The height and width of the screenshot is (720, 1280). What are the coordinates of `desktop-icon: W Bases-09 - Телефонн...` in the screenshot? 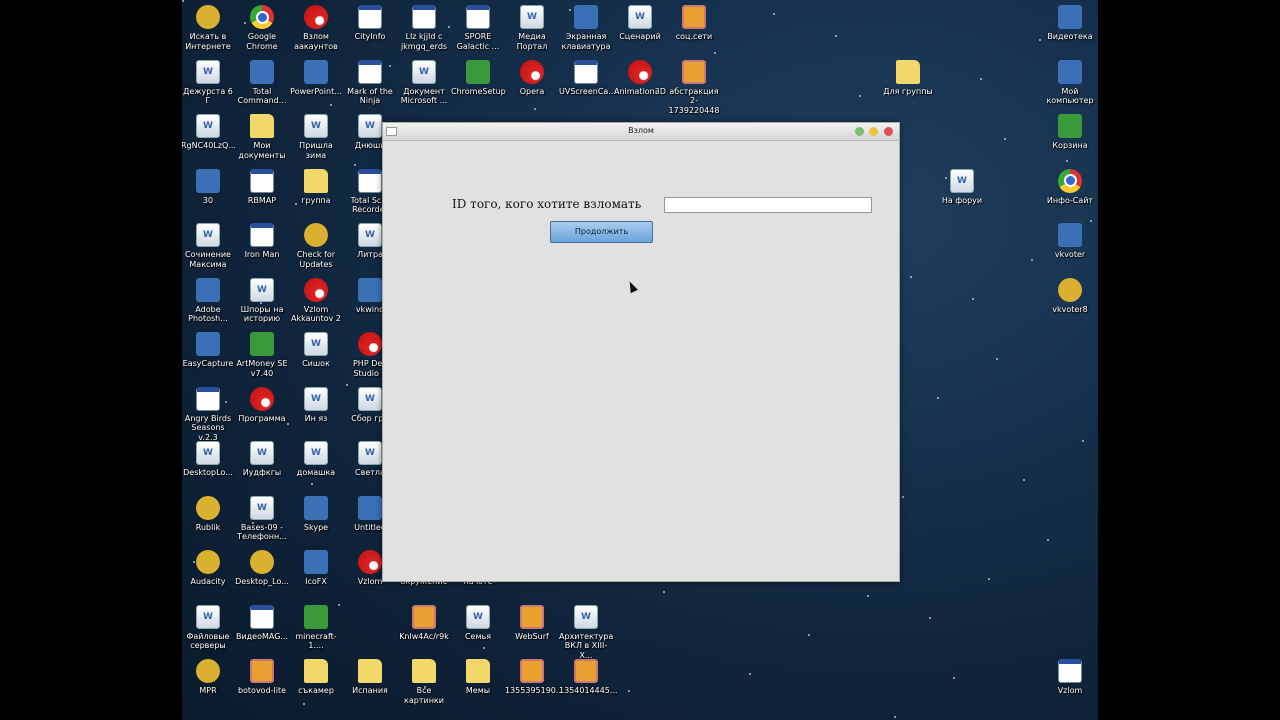 It's located at (262, 518).